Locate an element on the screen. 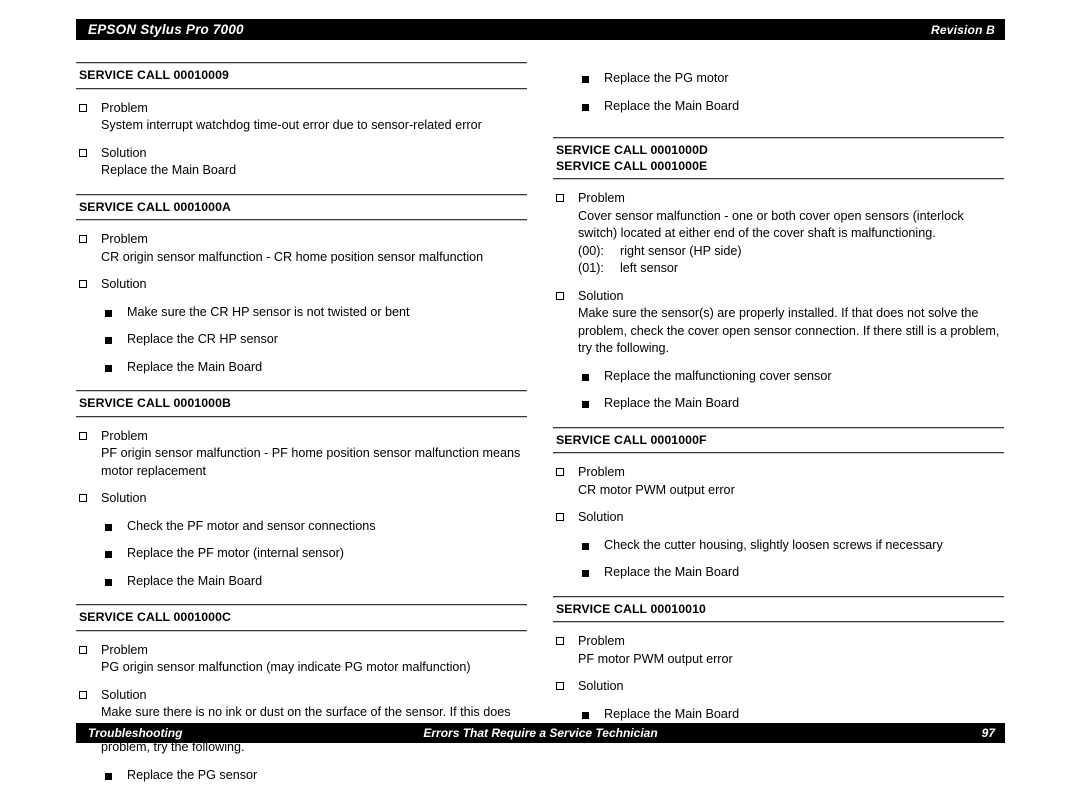  service-call-heading: SERVICE CALL 0001000F is located at coordinates (631, 439).